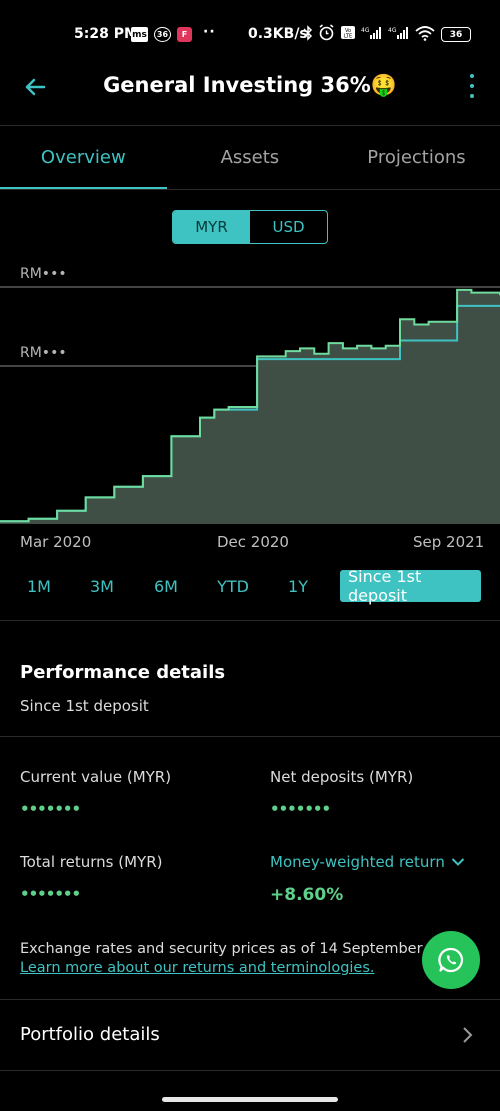 The image size is (500, 1111). I want to click on more-notifications-icon: ··, so click(209, 32).